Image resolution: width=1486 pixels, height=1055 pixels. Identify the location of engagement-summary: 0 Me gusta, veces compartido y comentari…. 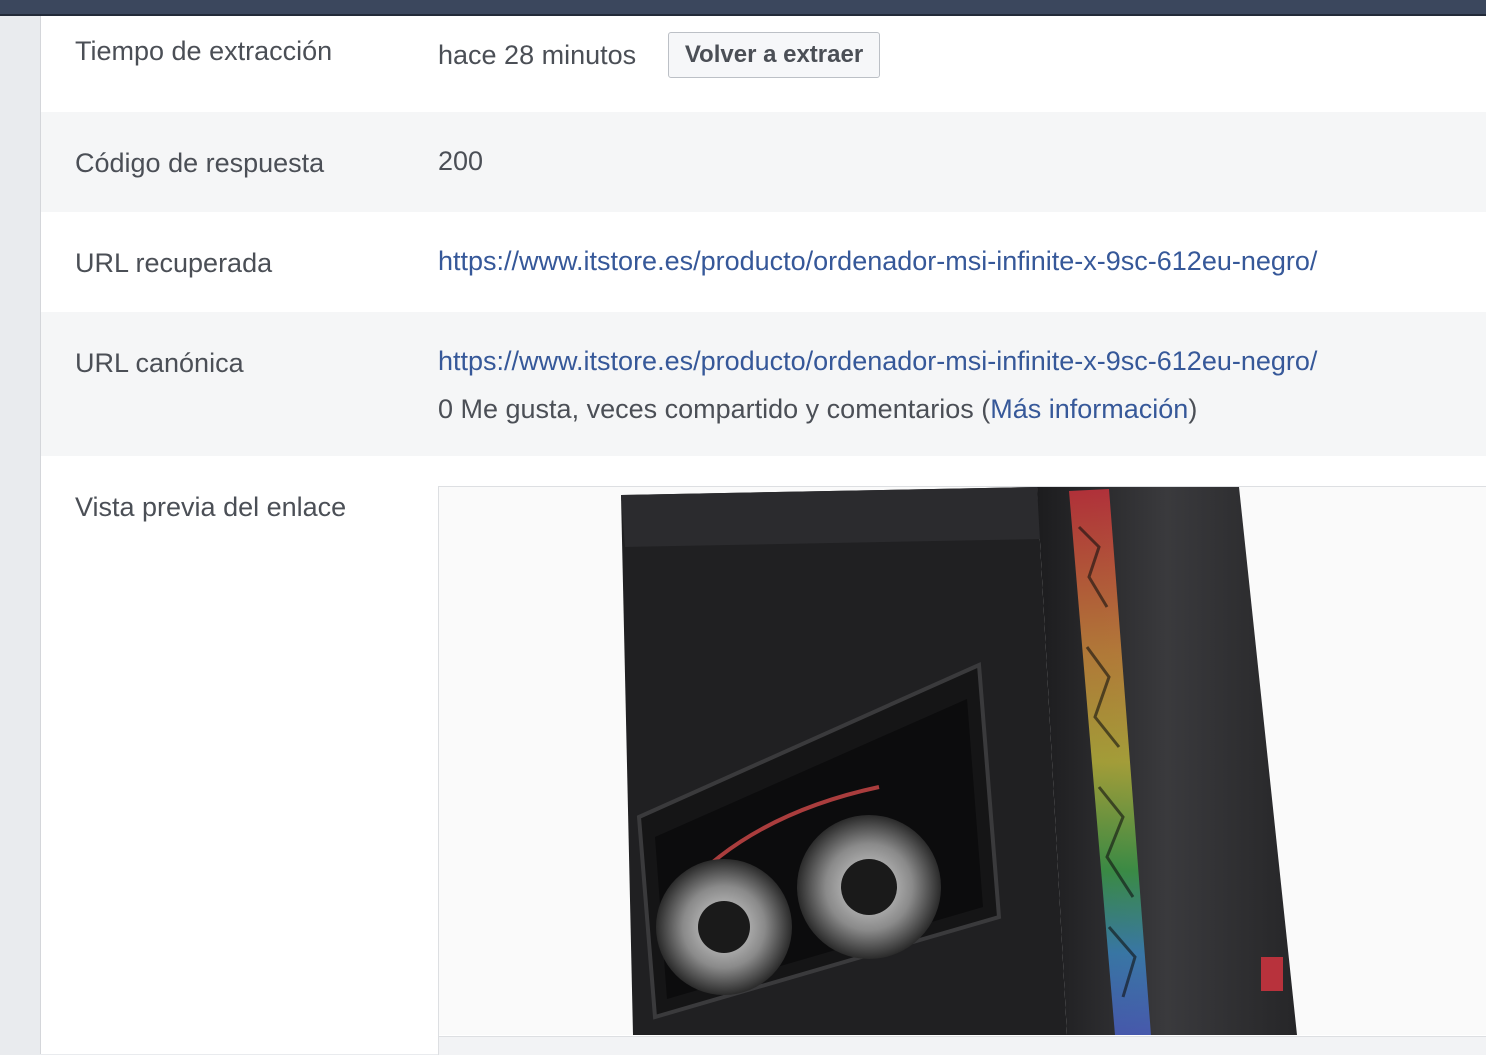
(817, 409).